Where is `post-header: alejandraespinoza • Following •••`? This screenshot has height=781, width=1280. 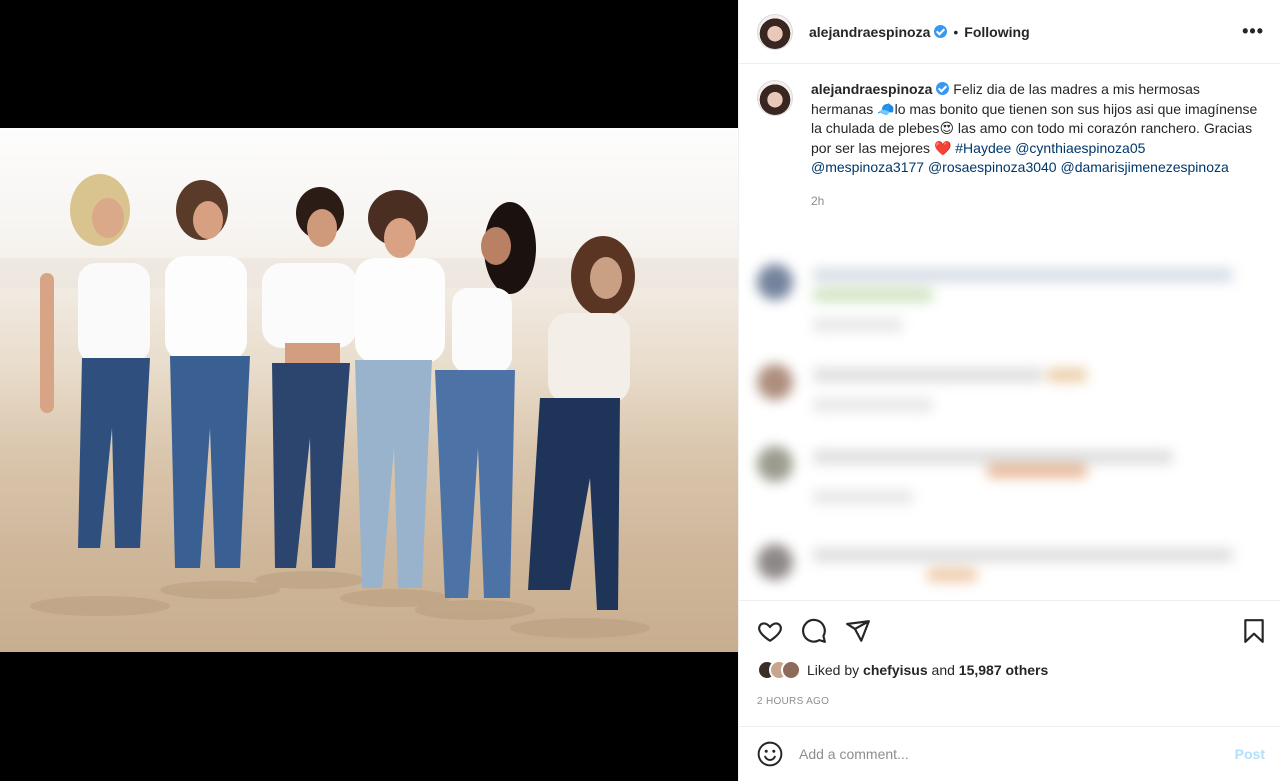
post-header: alejandraespinoza • Following ••• is located at coordinates (1009, 32).